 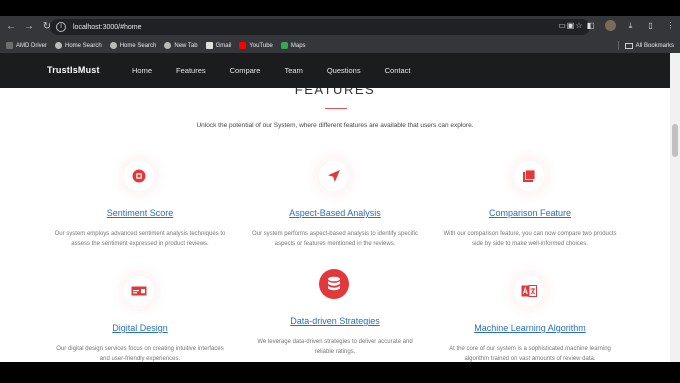 What do you see at coordinates (344, 70) in the screenshot?
I see `nav-questions: Questions` at bounding box center [344, 70].